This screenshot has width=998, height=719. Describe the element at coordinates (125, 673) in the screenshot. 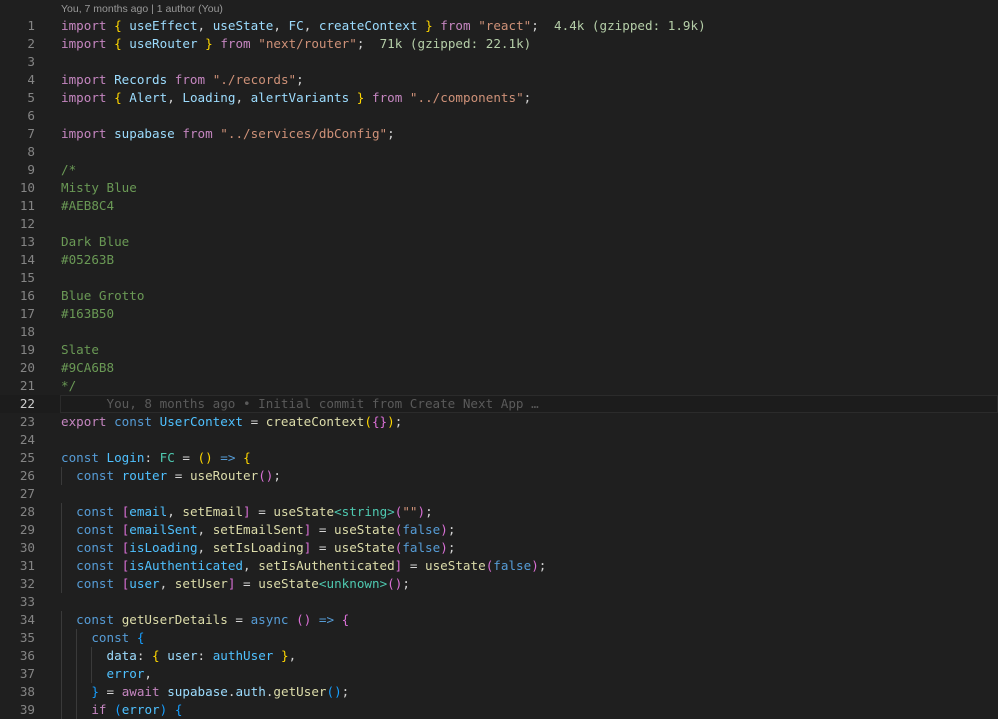

I see `code-token: error` at that location.